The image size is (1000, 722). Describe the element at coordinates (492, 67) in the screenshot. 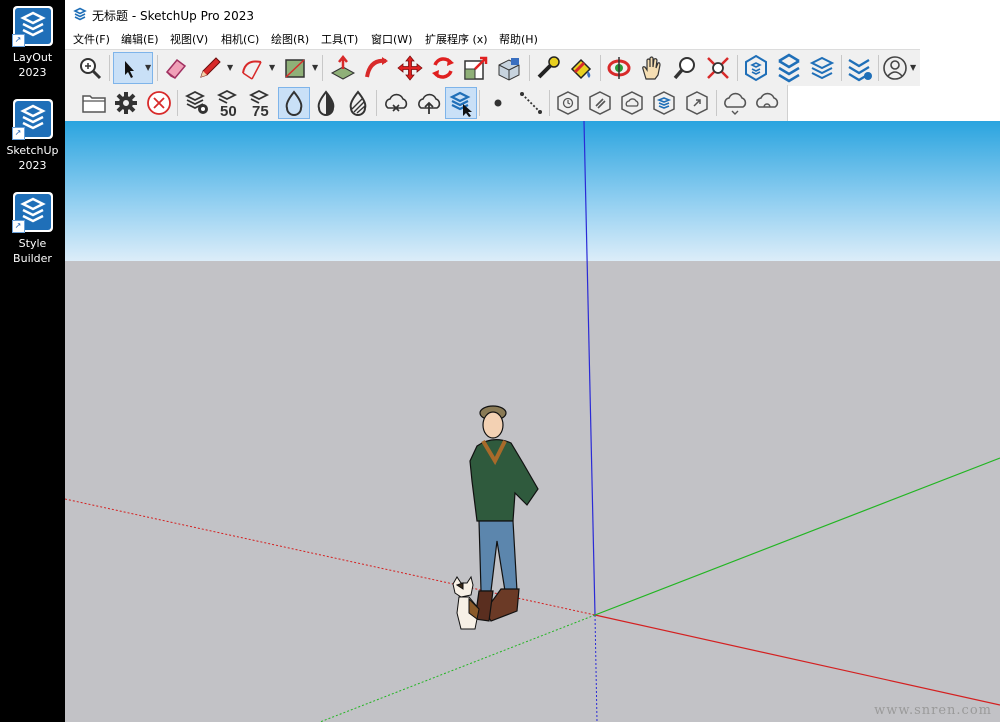

I see `main-toolbar: ▼ ▼ ▼ ▼ ▼` at that location.